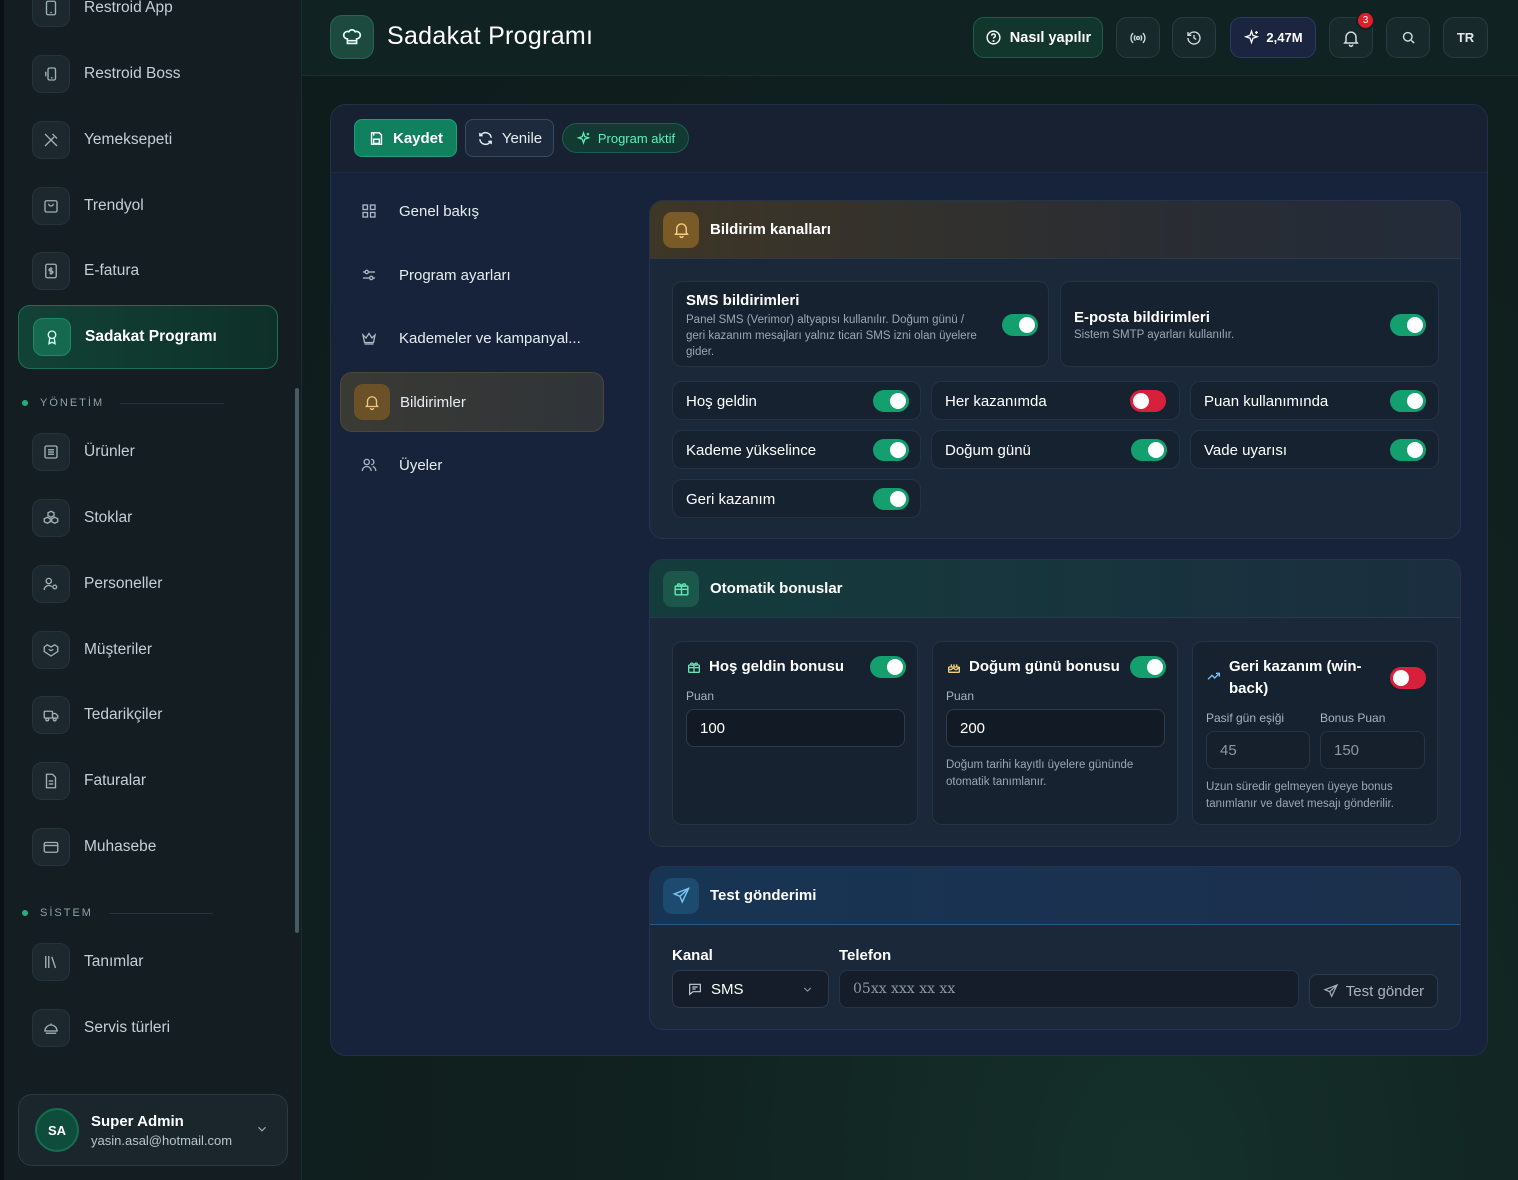  I want to click on search-icon, so click(1408, 37).